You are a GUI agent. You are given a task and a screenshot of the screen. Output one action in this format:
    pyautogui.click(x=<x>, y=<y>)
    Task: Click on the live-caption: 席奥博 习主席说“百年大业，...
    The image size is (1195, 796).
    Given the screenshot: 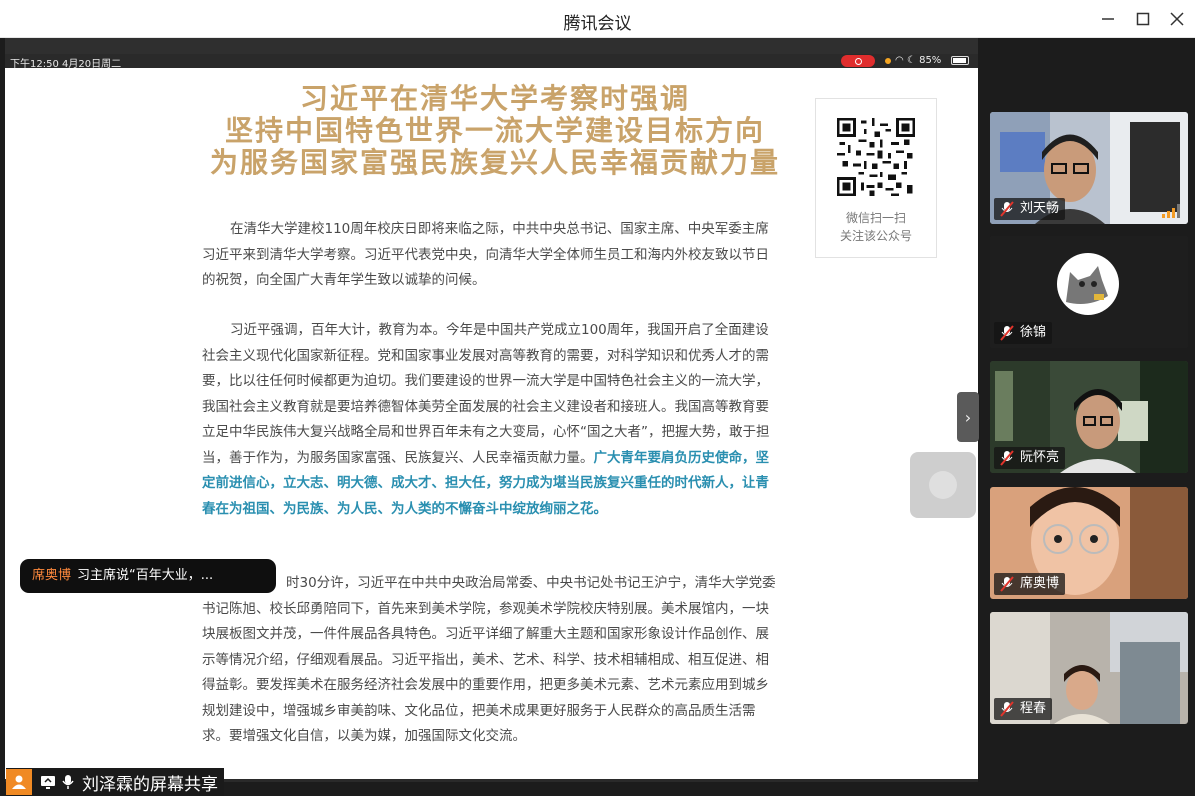 What is the action you would take?
    pyautogui.click(x=148, y=576)
    